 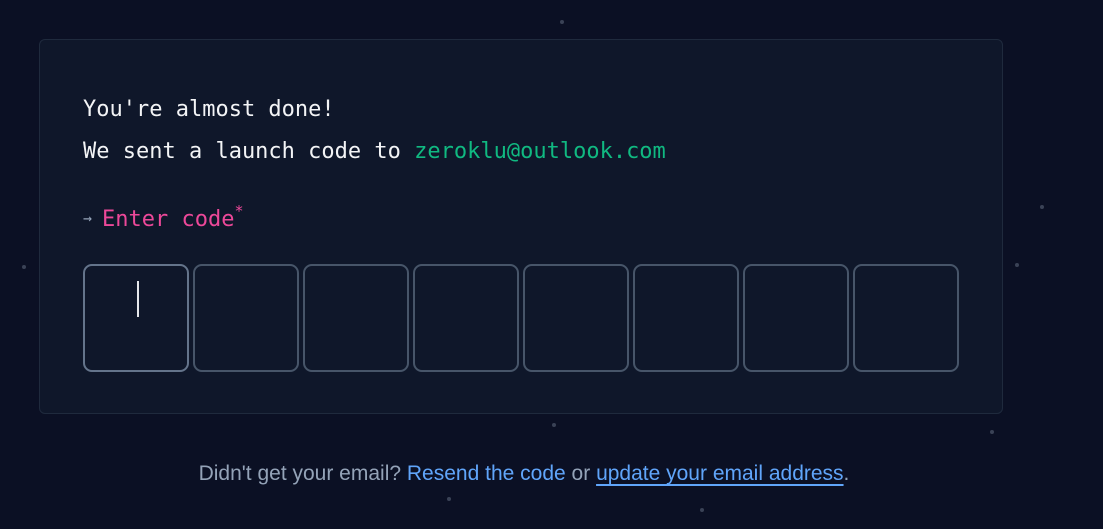 What do you see at coordinates (719, 473) in the screenshot?
I see `update-email-link: update your email address` at bounding box center [719, 473].